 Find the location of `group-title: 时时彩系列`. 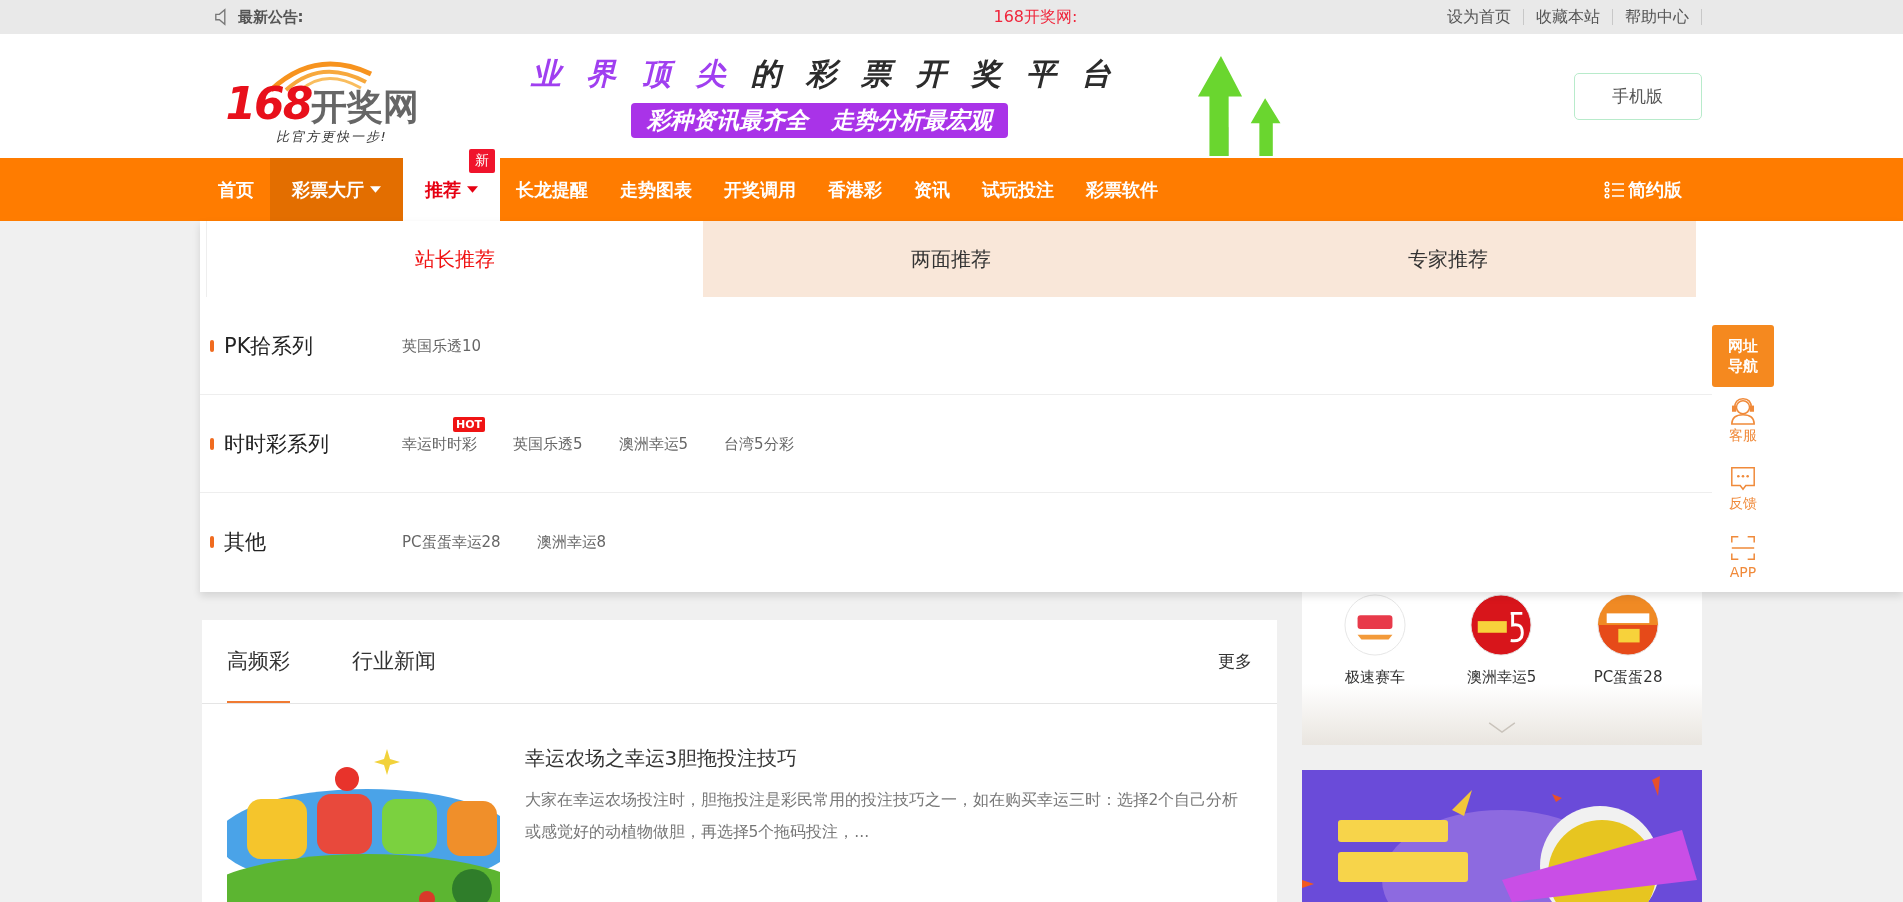

group-title: 时时彩系列 is located at coordinates (277, 444).